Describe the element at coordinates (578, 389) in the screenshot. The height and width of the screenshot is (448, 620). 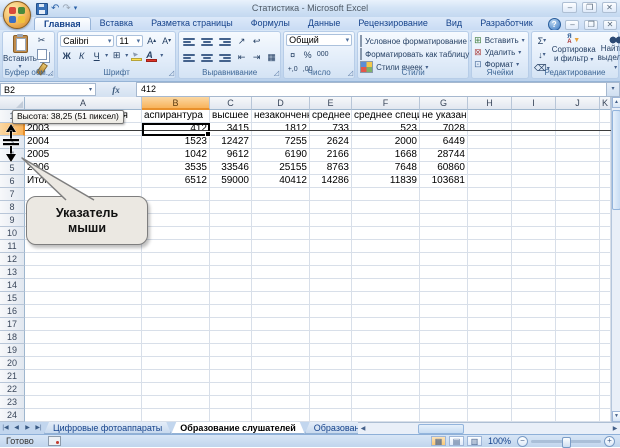
I see `cell-J22` at that location.